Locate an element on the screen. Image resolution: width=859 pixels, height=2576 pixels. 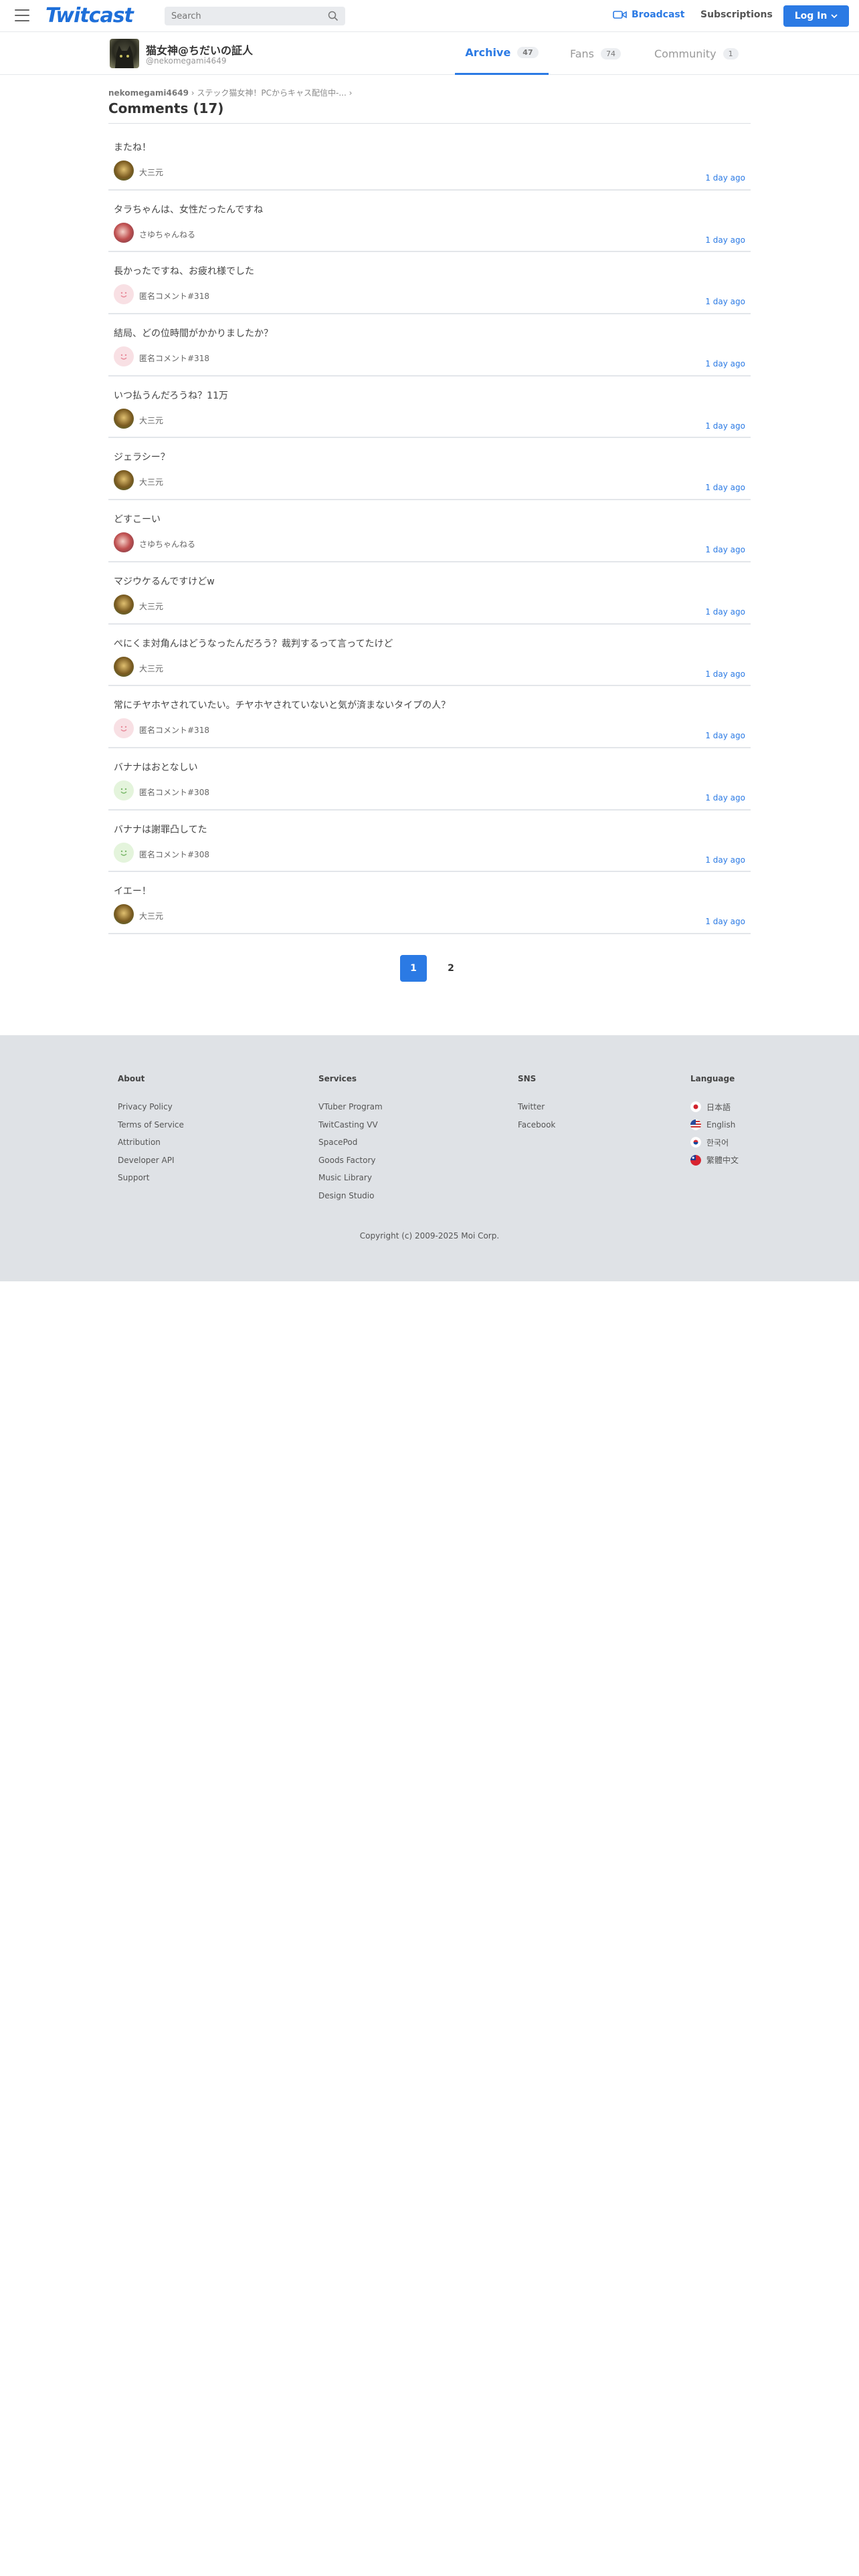
footer-link: Support is located at coordinates (151, 1178).